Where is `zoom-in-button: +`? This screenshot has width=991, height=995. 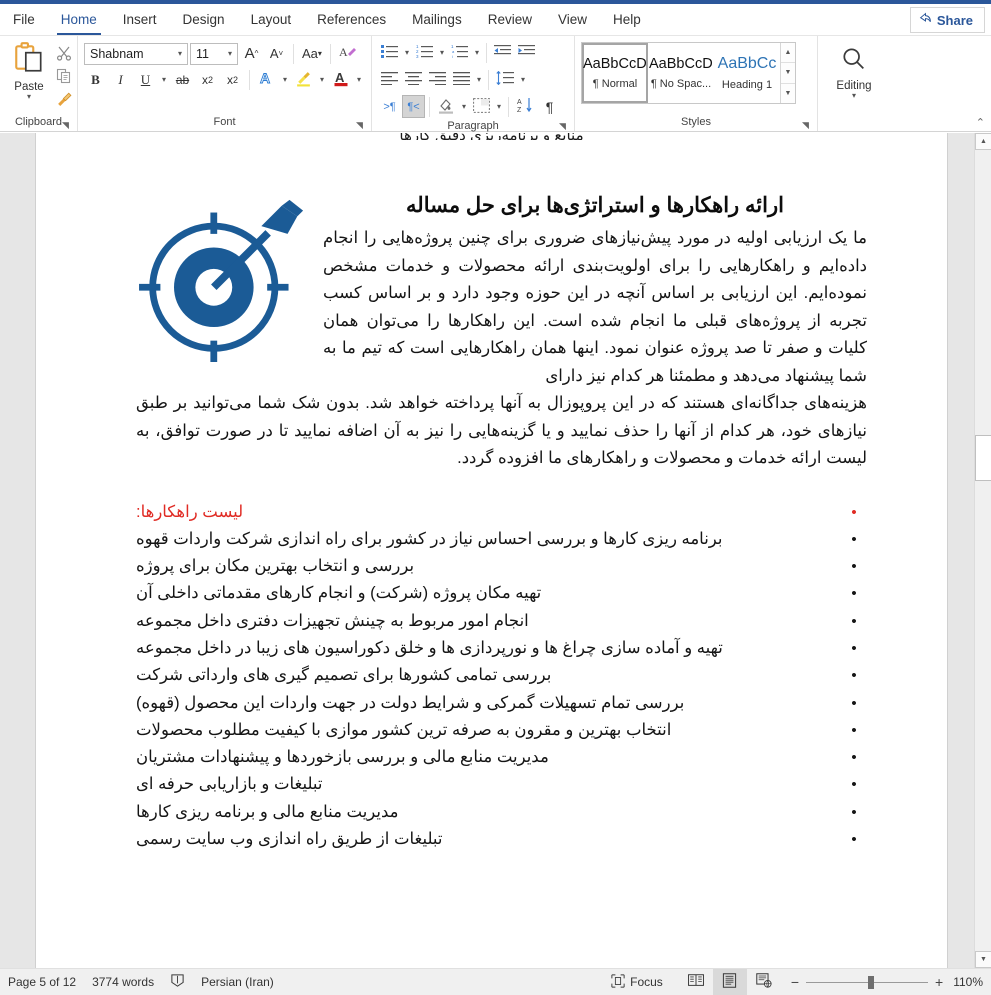
zoom-in-button: + is located at coordinates (939, 982).